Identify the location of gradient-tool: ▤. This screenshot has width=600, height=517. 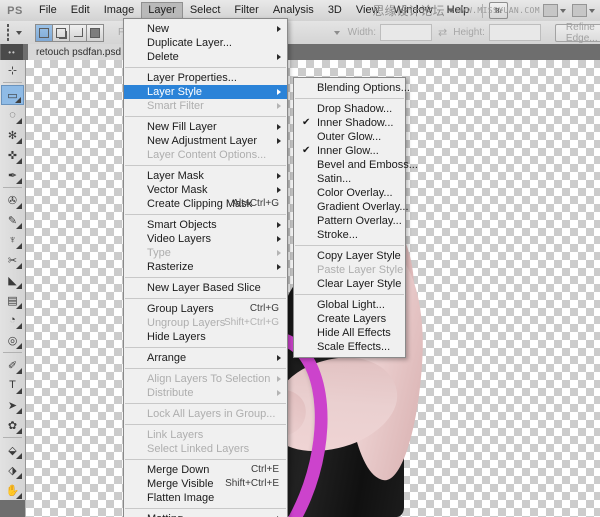
(12, 300).